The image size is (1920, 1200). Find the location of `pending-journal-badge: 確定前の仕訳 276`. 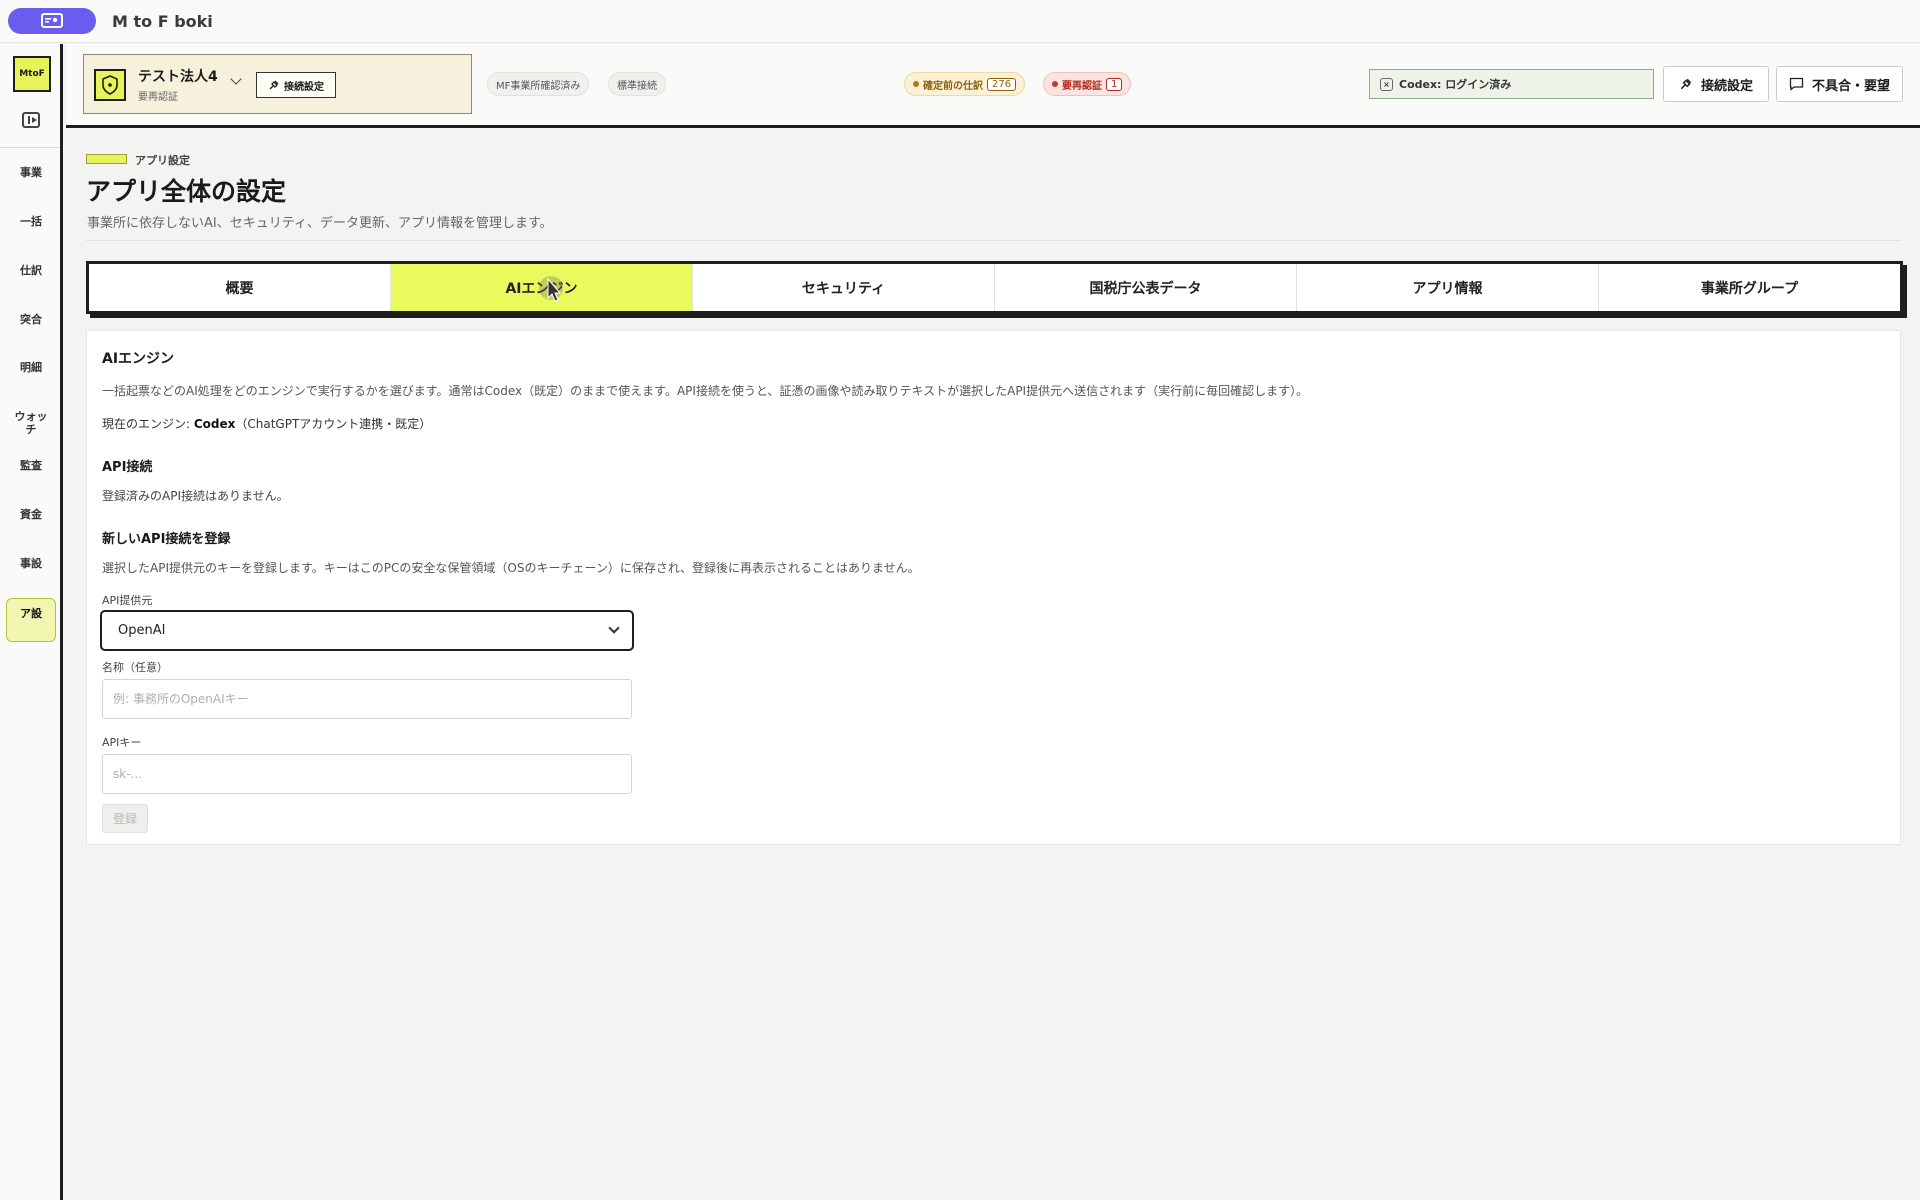

pending-journal-badge: 確定前の仕訳 276 is located at coordinates (965, 84).